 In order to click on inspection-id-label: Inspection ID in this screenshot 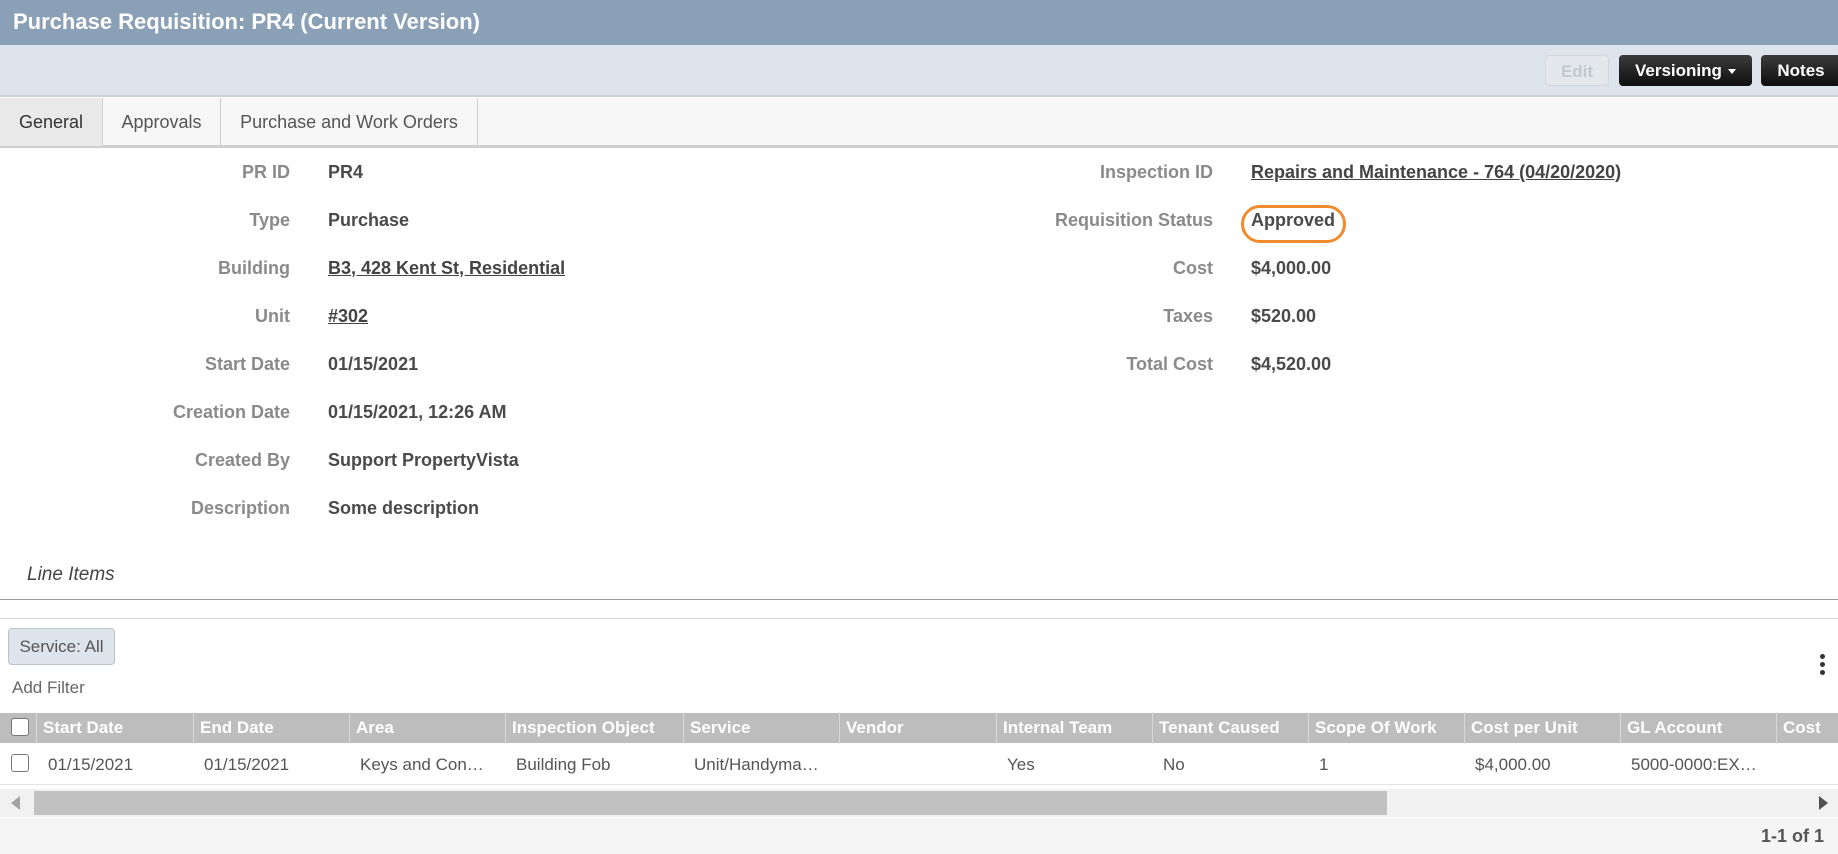, I will do `click(1156, 172)`.